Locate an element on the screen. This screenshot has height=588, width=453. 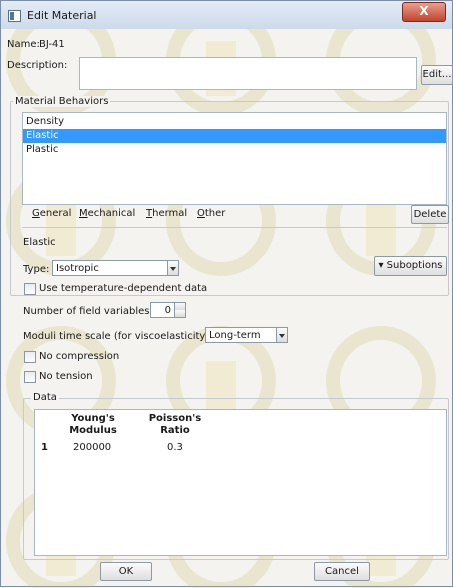
window-title: Edit Material is located at coordinates (62, 15).